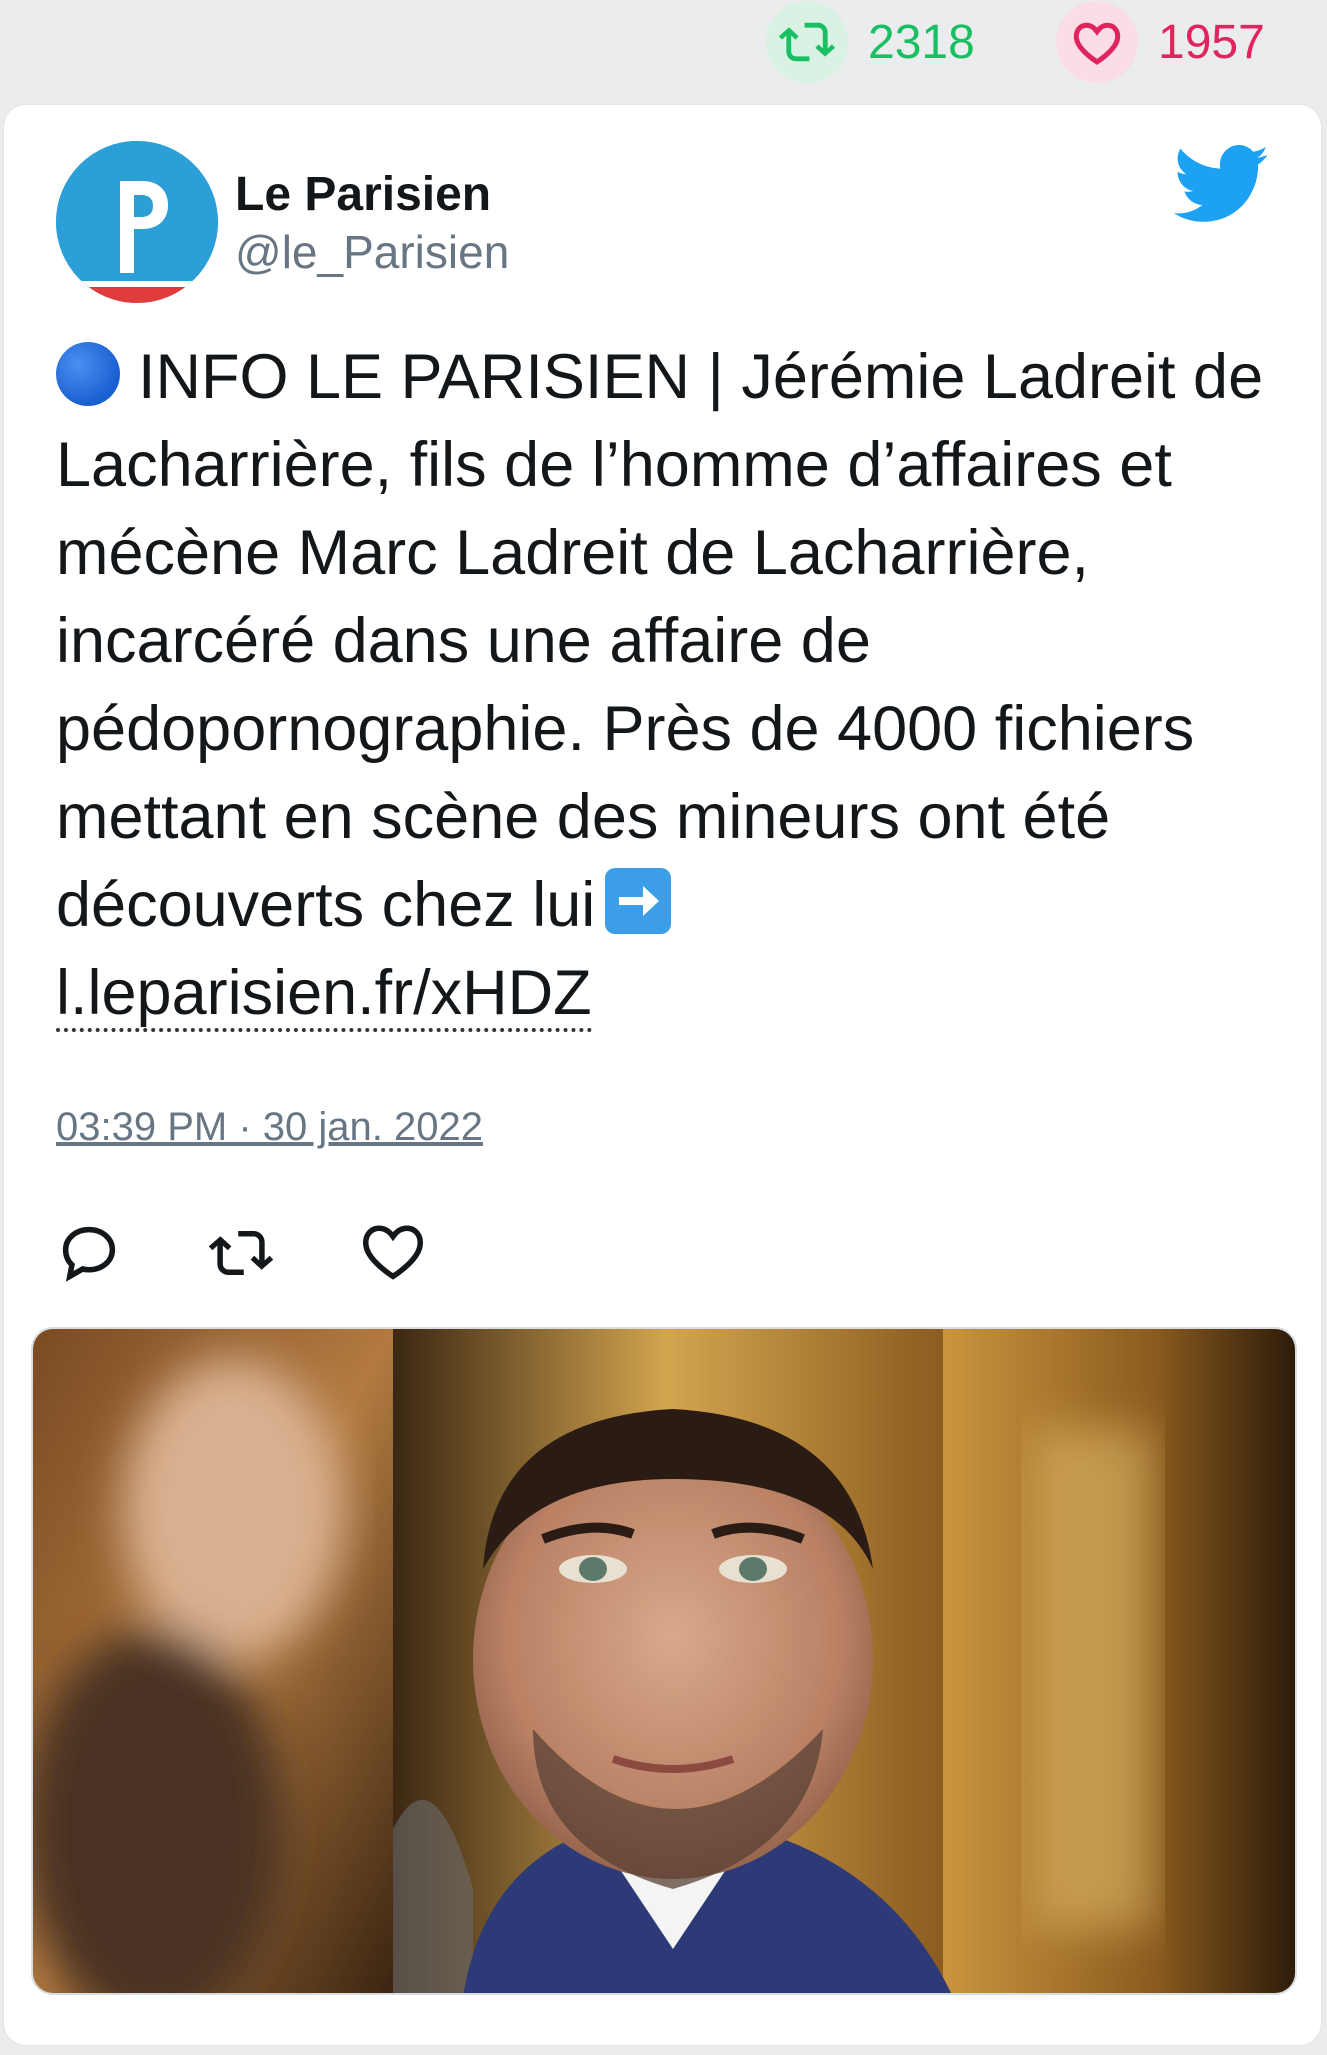 This screenshot has width=1327, height=2055. Describe the element at coordinates (1222, 185) in the screenshot. I see `twitter-bird-icon` at that location.